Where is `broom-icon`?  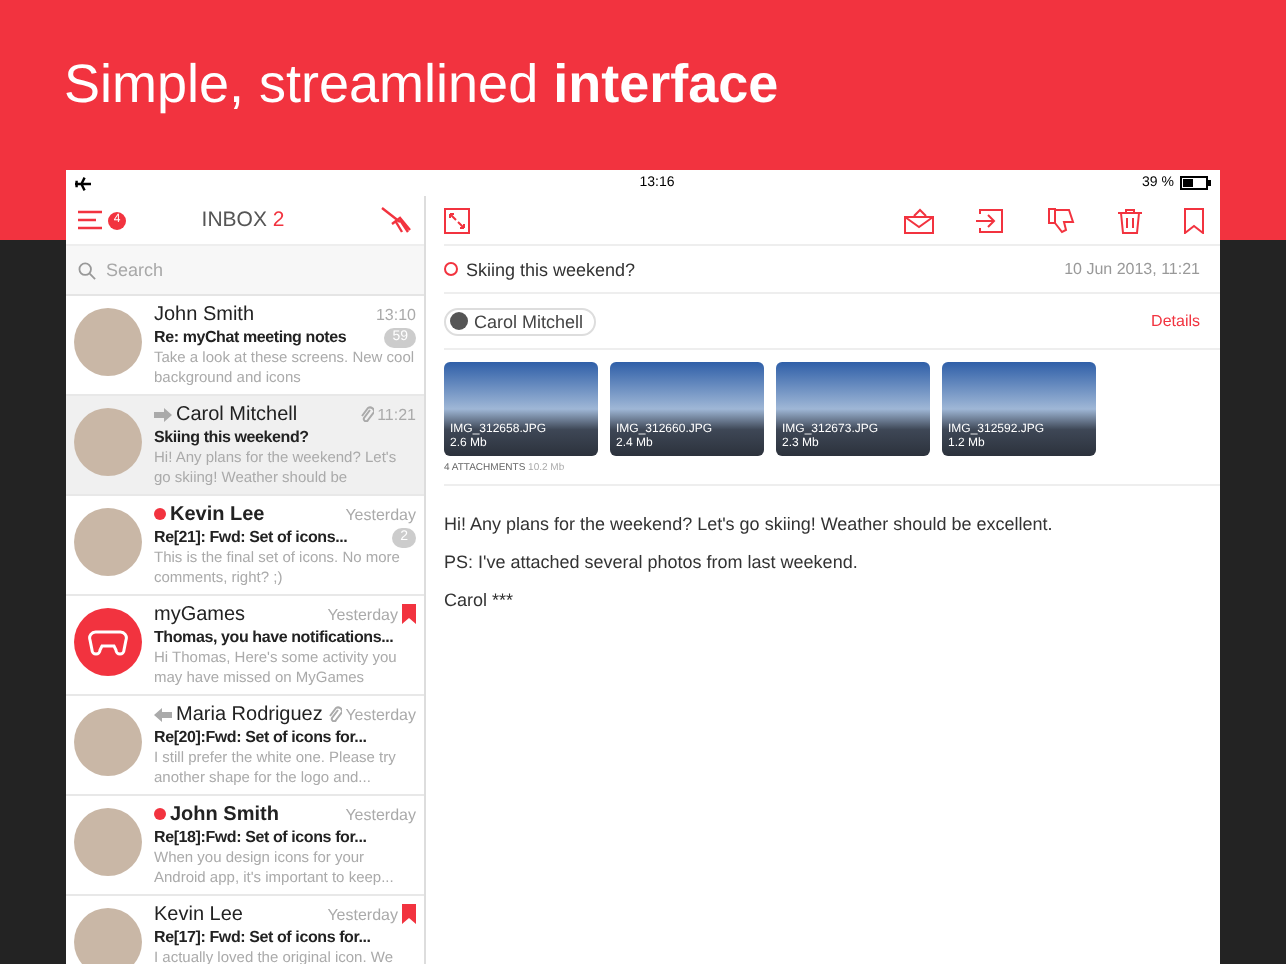 broom-icon is located at coordinates (396, 220).